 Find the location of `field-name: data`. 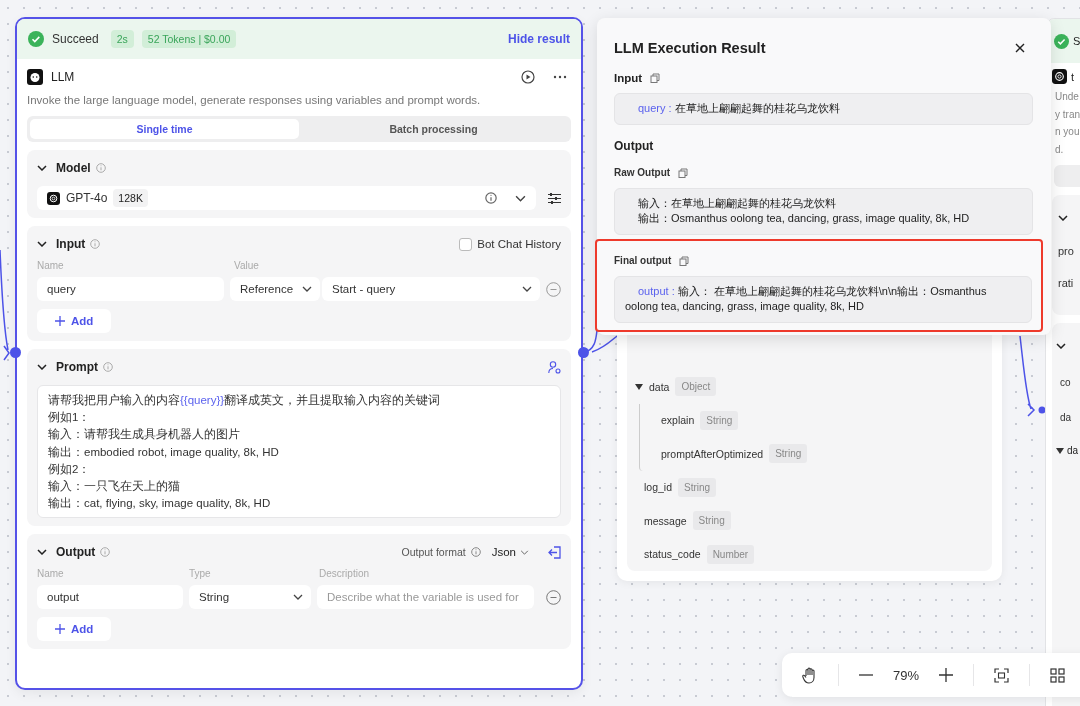

field-name: data is located at coordinates (659, 386).